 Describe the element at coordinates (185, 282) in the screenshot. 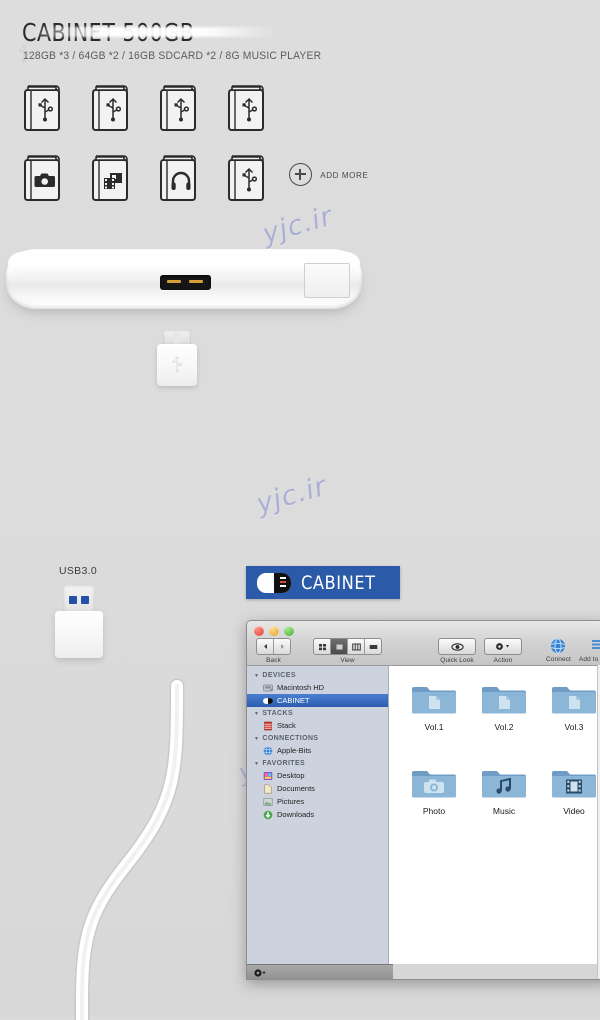

I see `usb-port` at that location.